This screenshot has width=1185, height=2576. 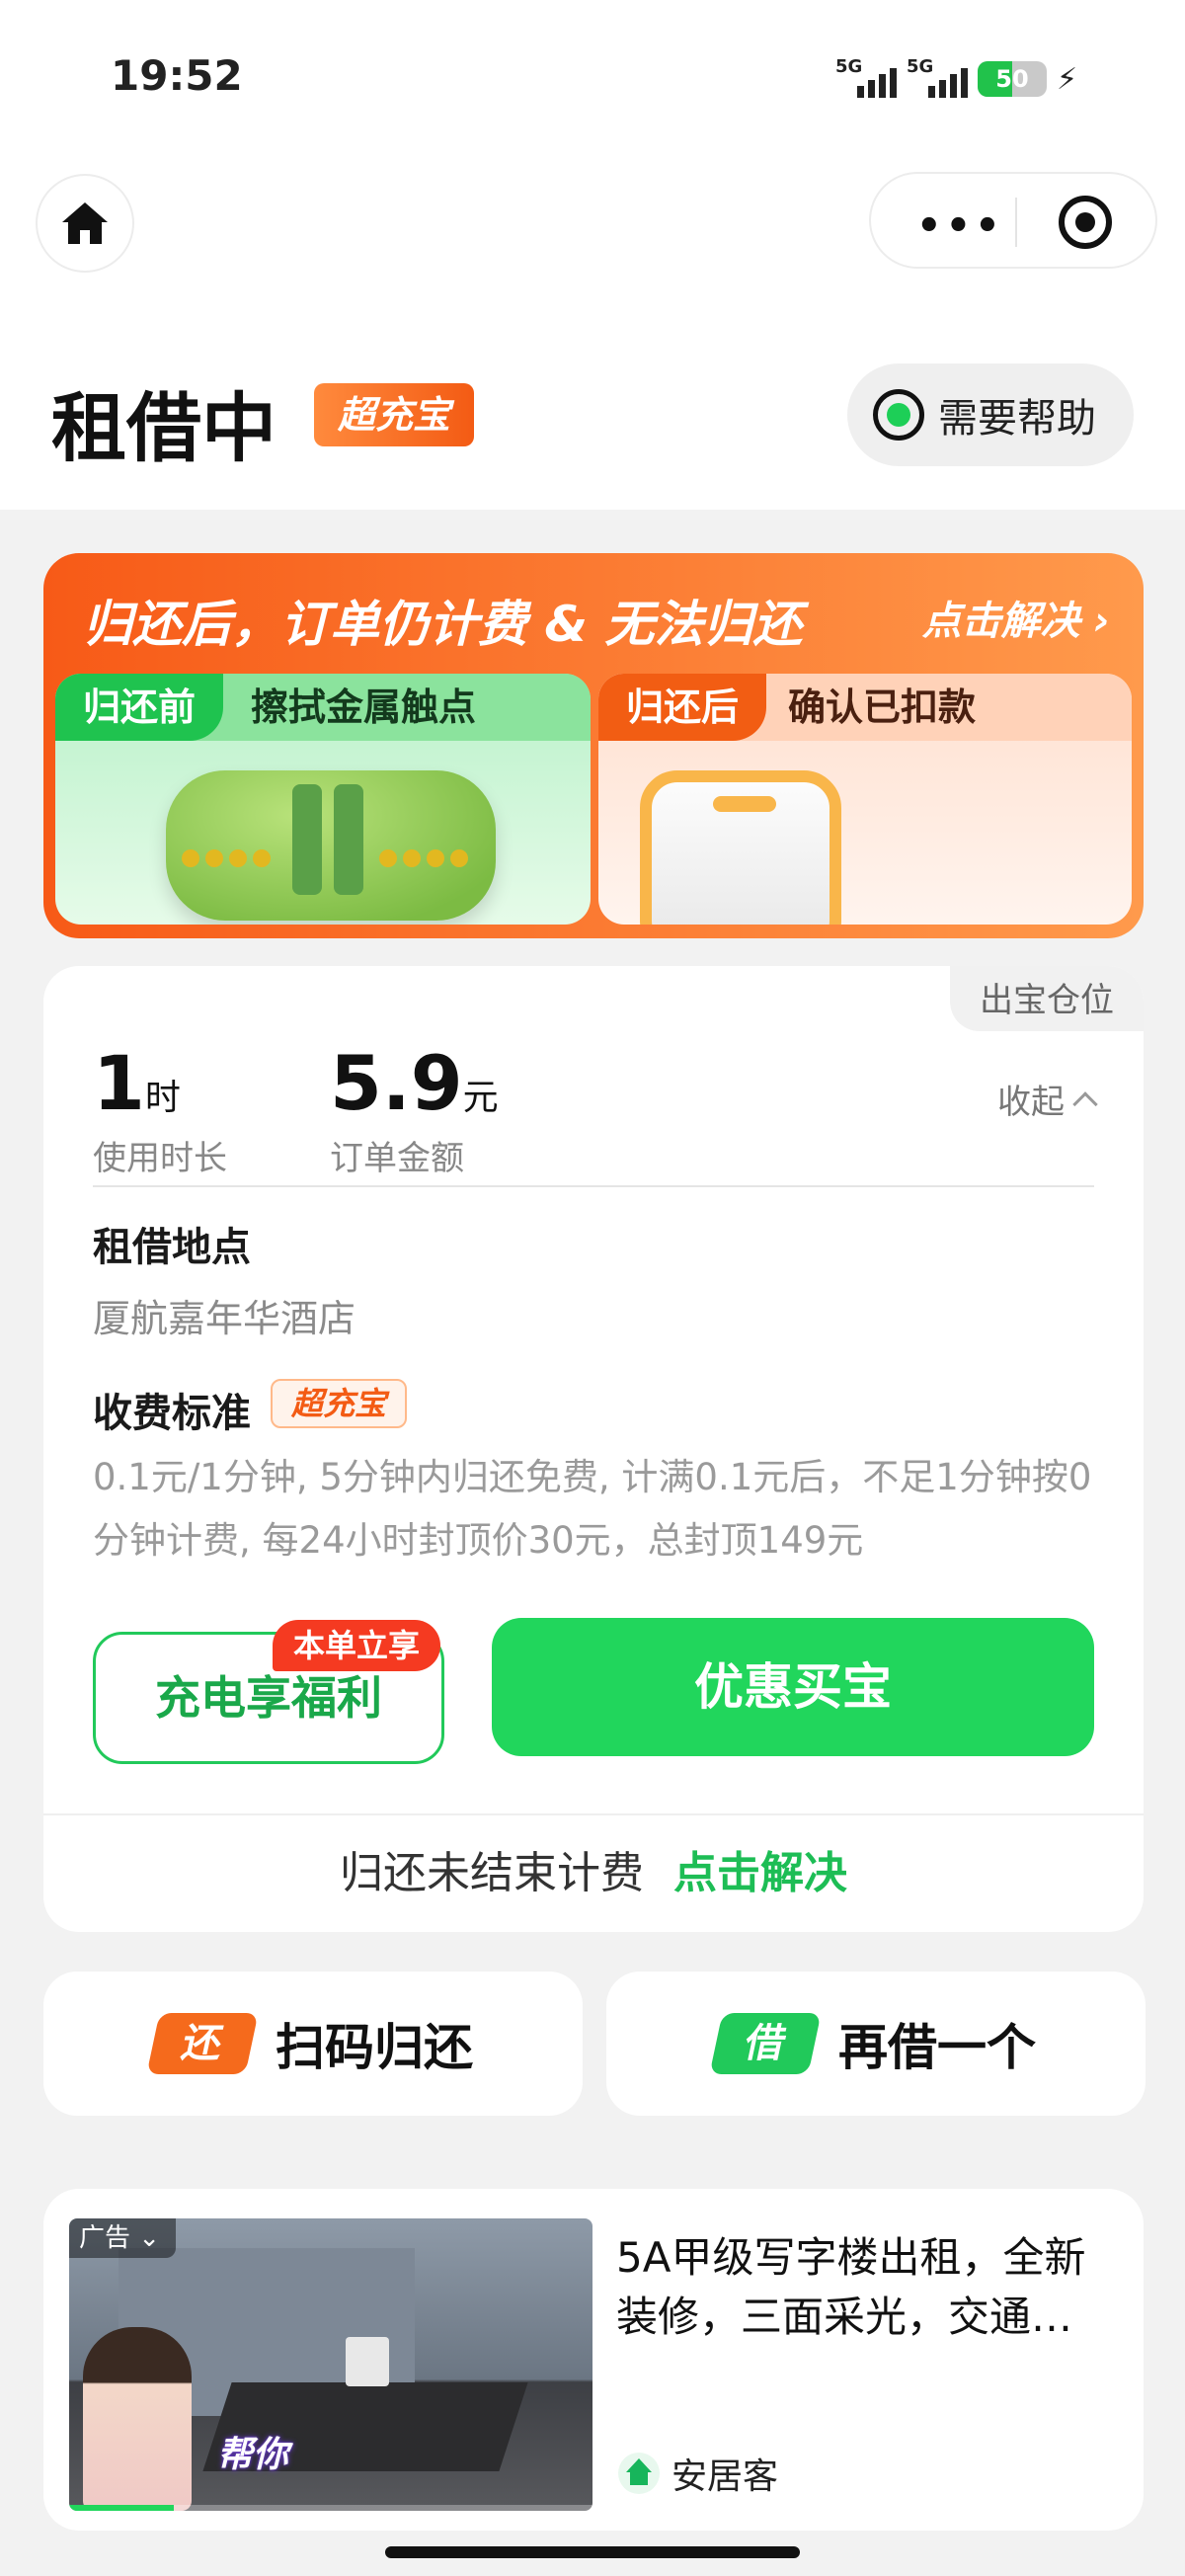 What do you see at coordinates (357, 1645) in the screenshot?
I see `benefit-tag: 本单立享` at bounding box center [357, 1645].